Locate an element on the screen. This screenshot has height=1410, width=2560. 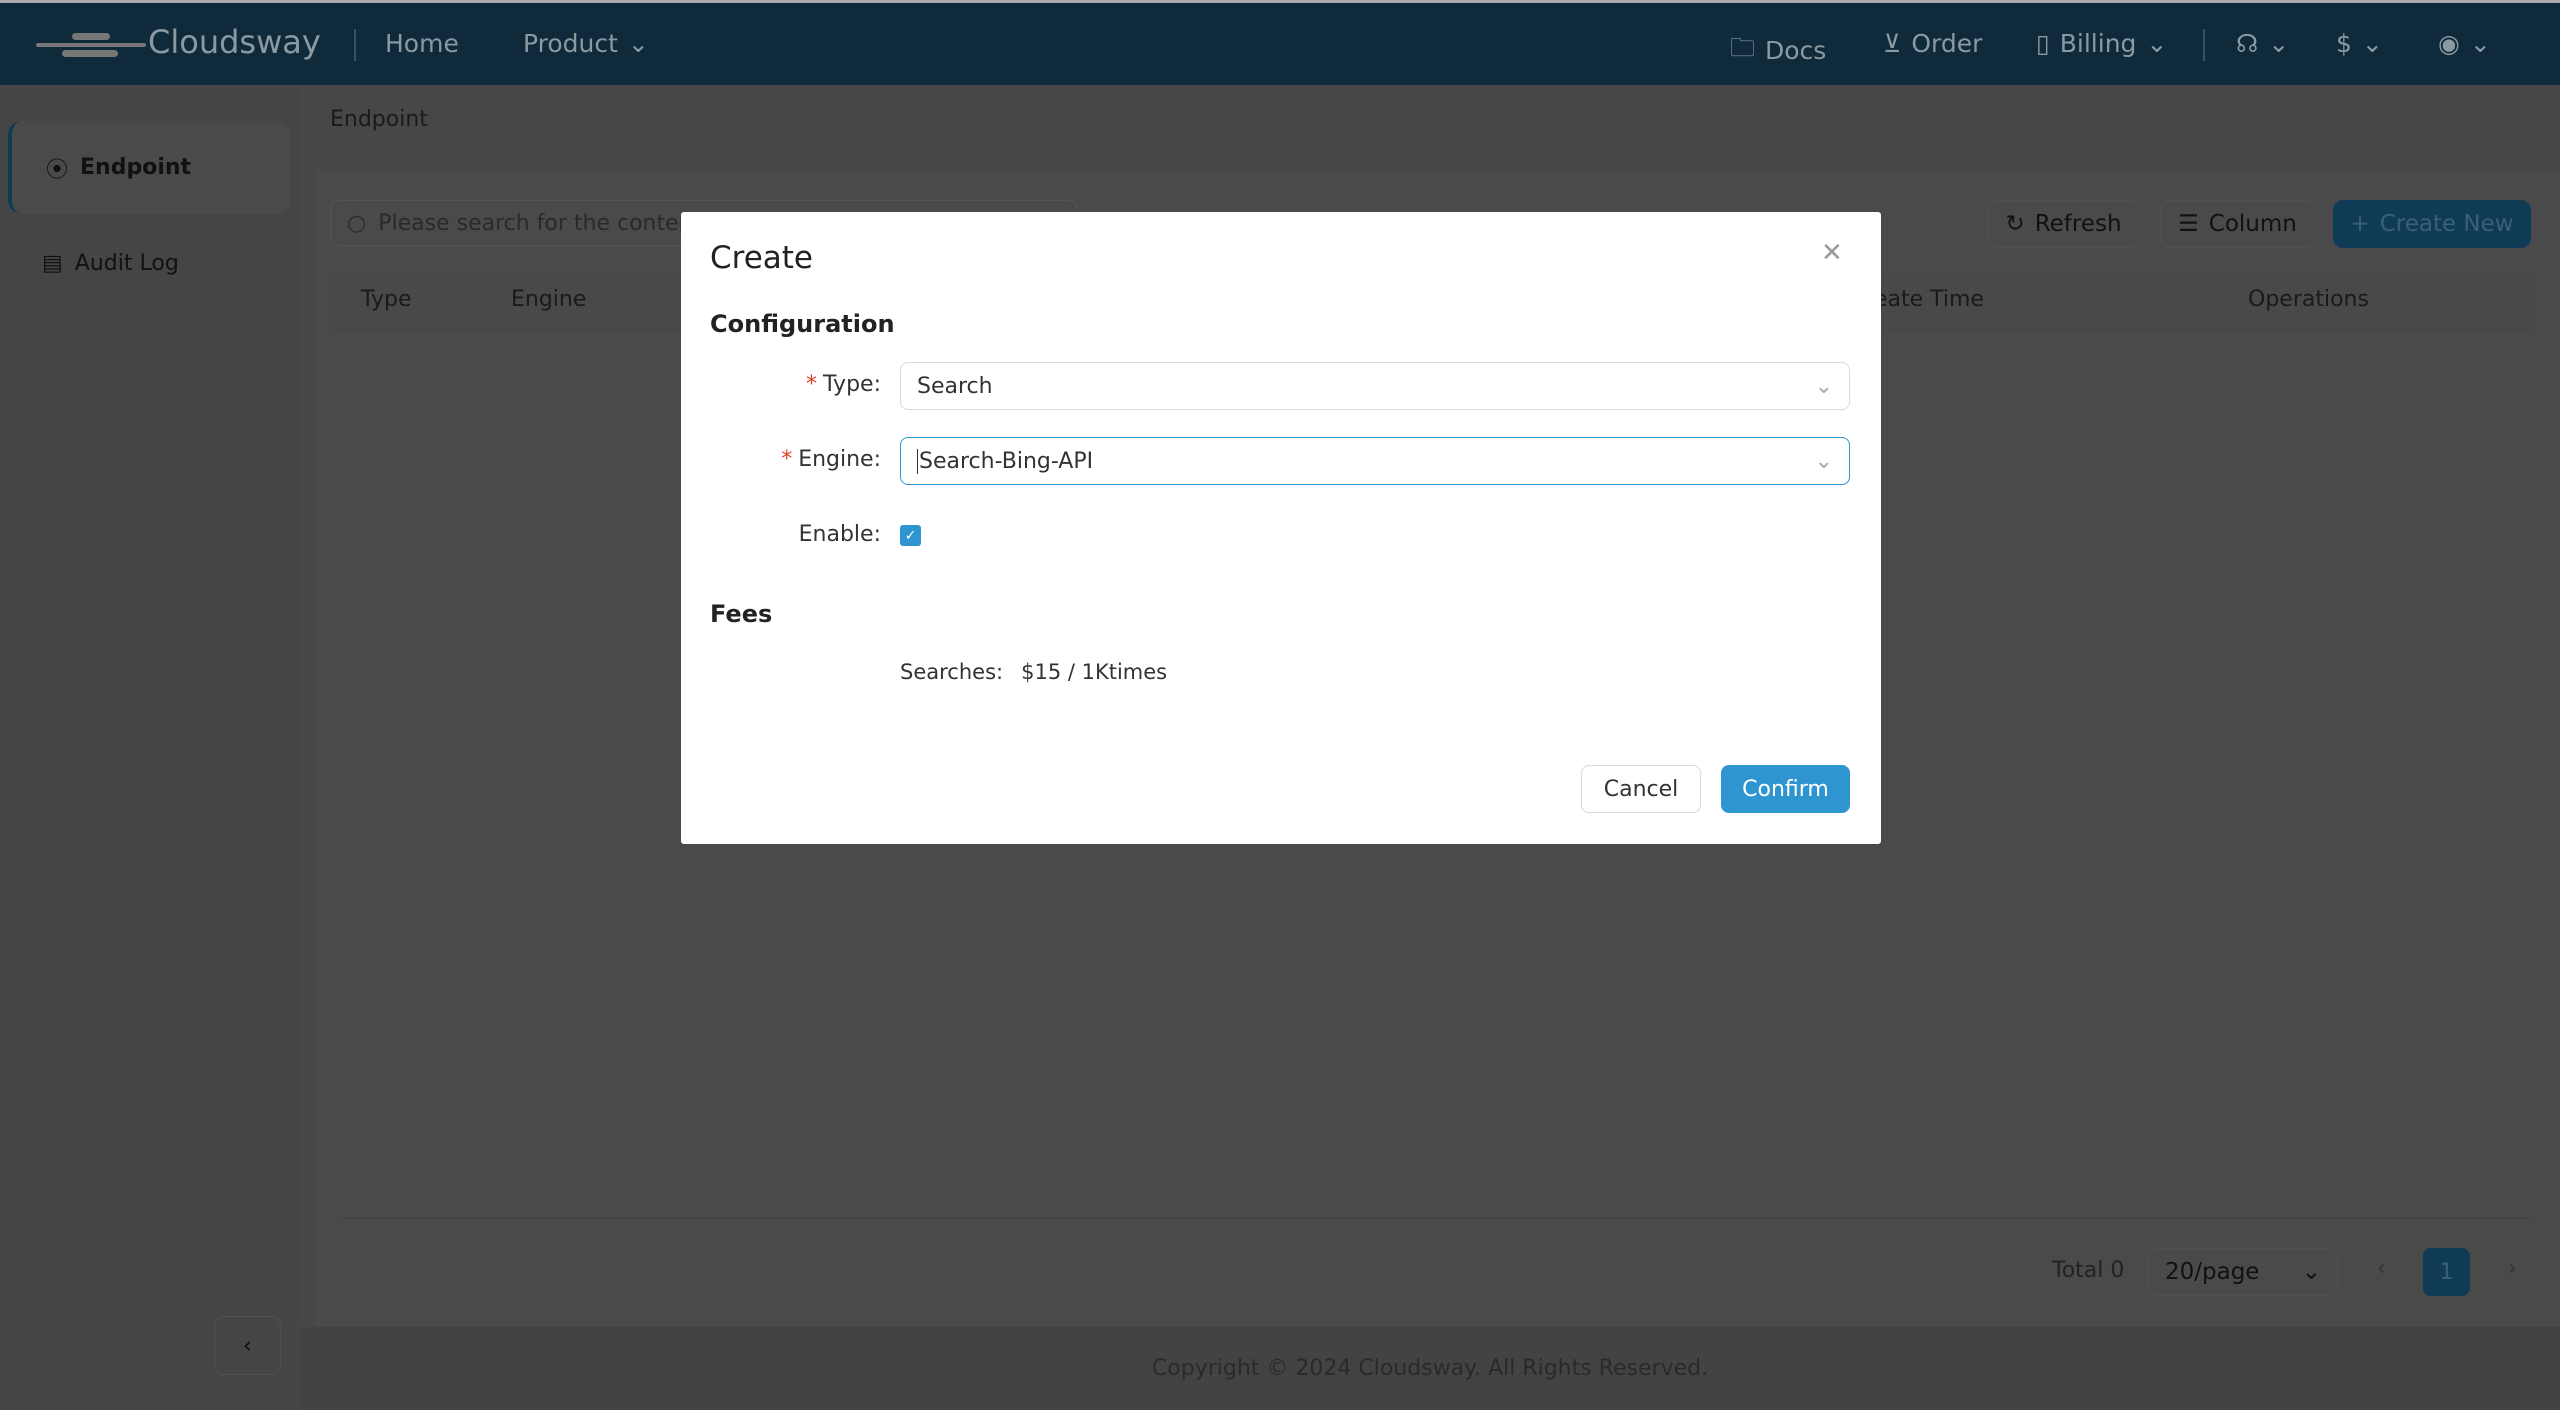
support-icon: ☊ is located at coordinates (2247, 43).